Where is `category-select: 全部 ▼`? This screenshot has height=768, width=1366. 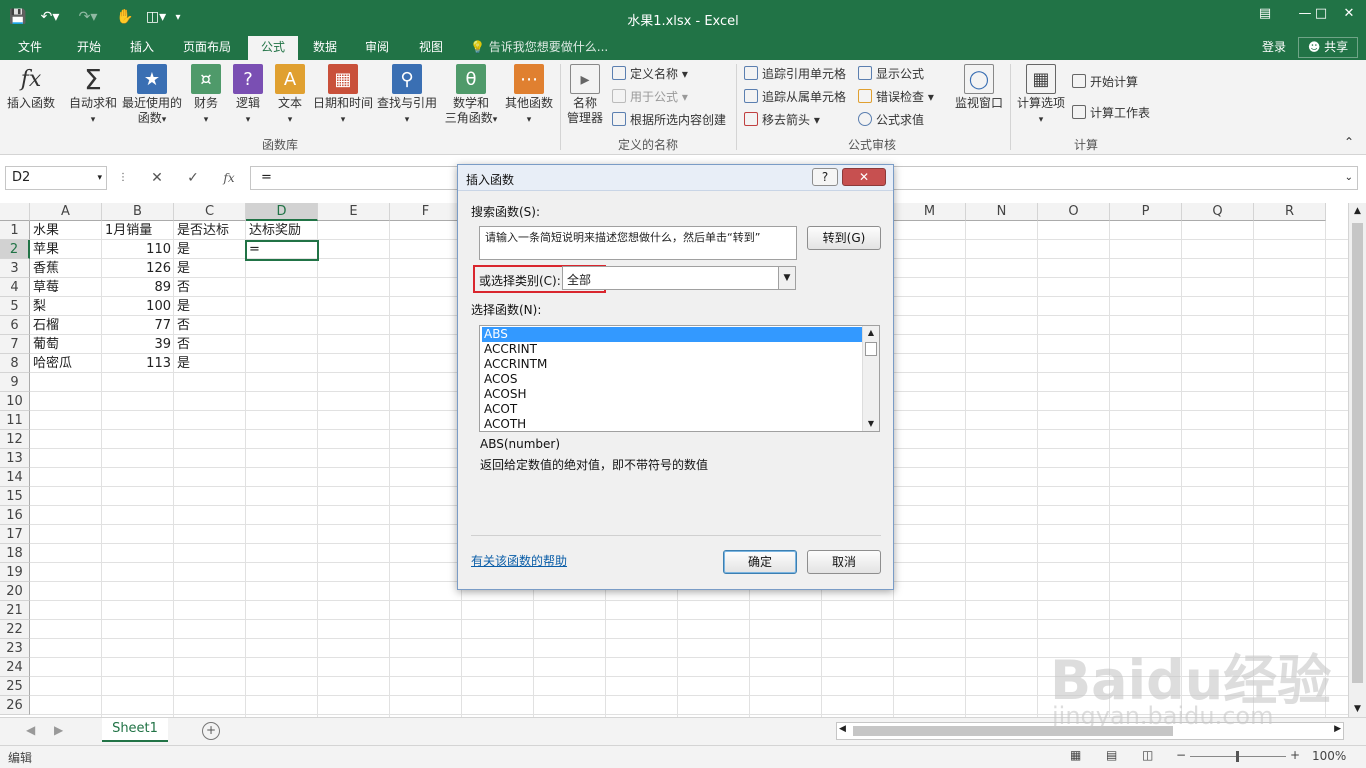
category-select: 全部 ▼ is located at coordinates (679, 278).